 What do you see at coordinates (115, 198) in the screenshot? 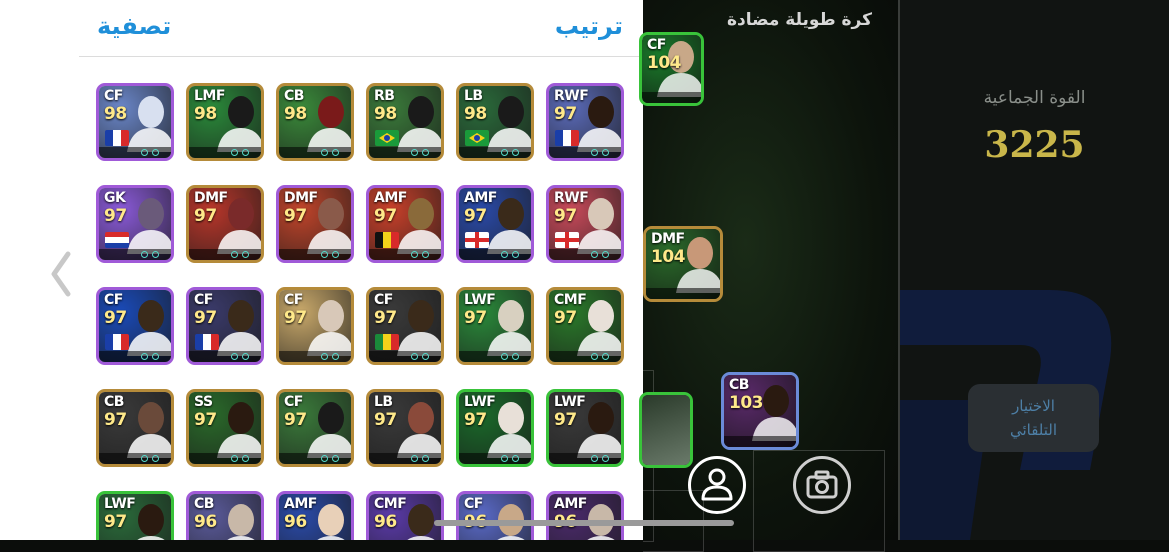
I see `card-position: GK` at bounding box center [115, 198].